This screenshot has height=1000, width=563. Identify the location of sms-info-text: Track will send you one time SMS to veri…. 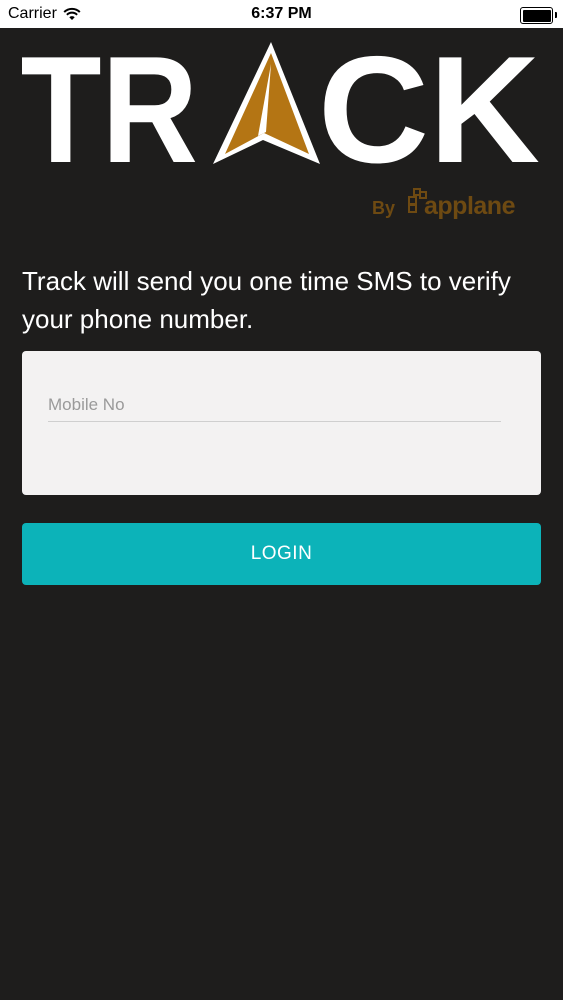
(266, 300).